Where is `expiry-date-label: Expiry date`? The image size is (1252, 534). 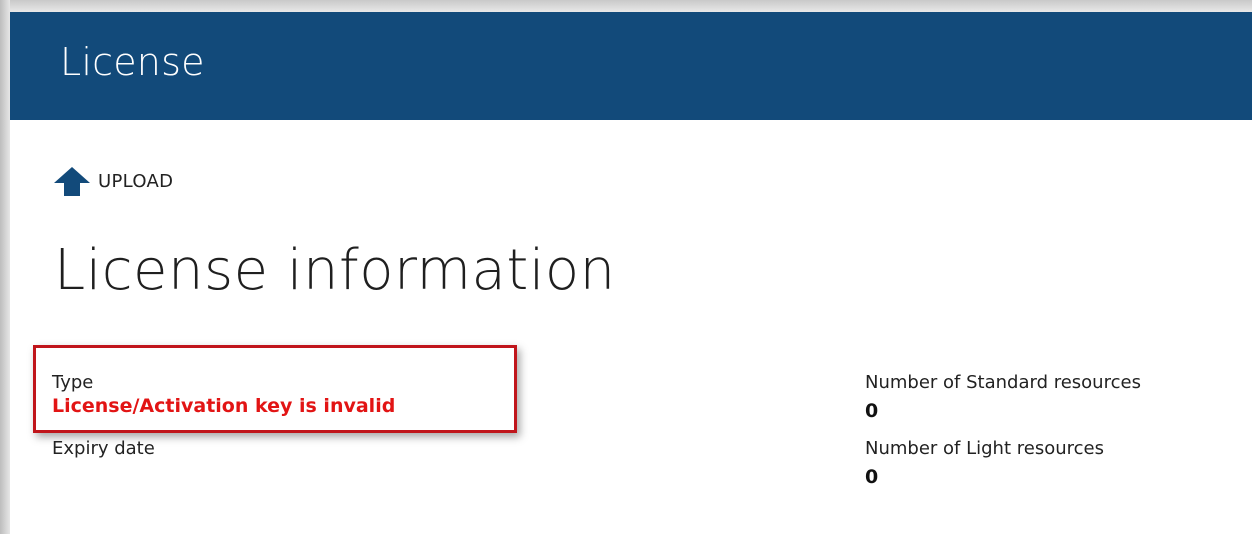
expiry-date-label: Expiry date is located at coordinates (103, 448).